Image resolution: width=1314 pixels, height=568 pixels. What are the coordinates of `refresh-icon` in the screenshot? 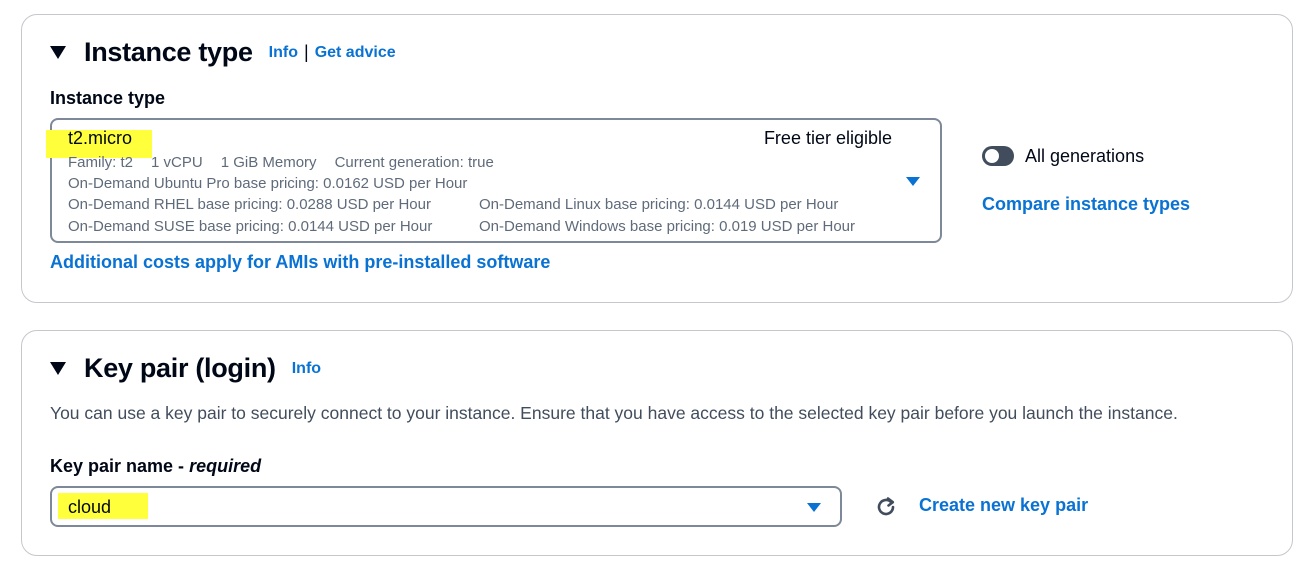 It's located at (886, 507).